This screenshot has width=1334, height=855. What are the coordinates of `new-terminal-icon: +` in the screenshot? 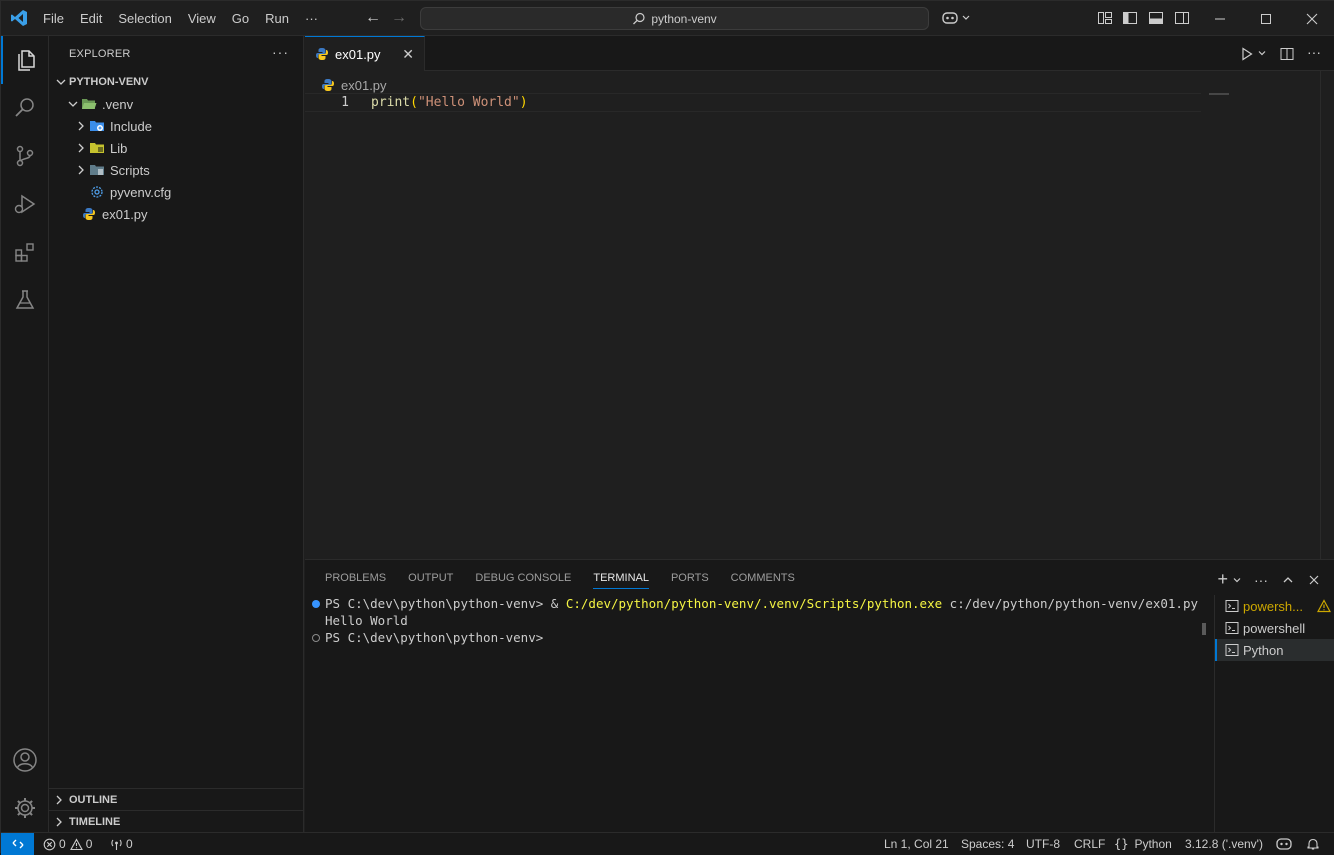 It's located at (1222, 579).